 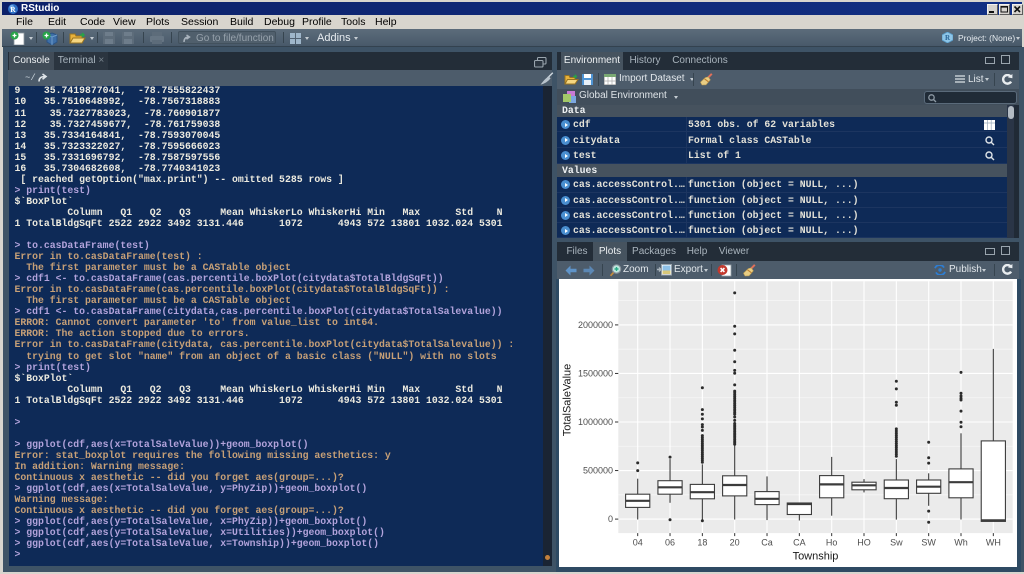 What do you see at coordinates (992, 543) in the screenshot?
I see `svg-text: WH` at bounding box center [992, 543].